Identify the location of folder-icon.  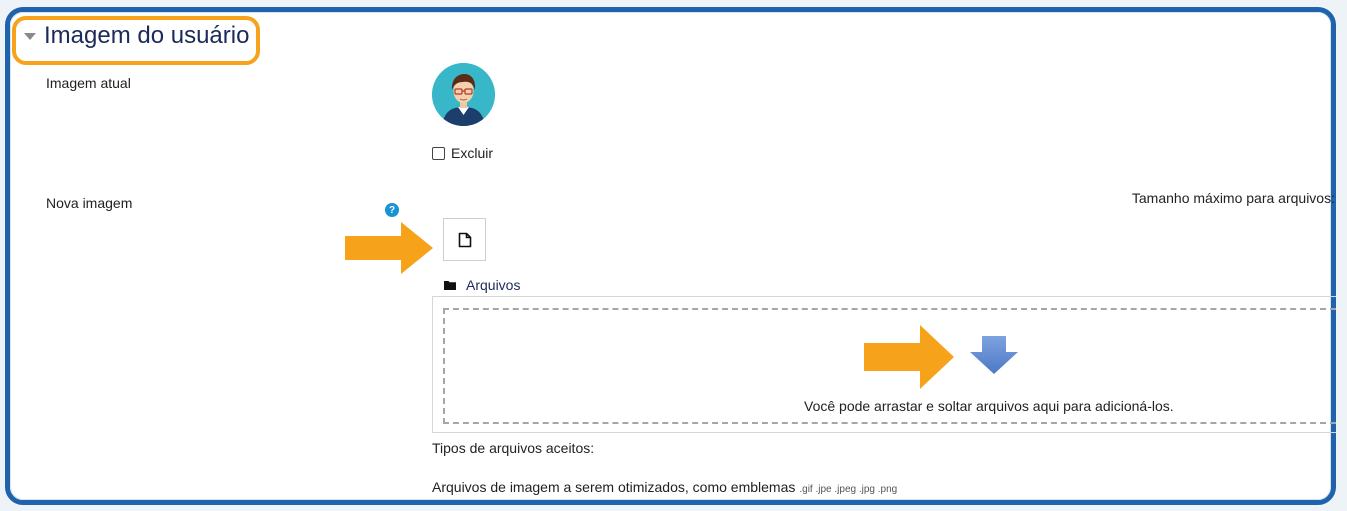
(450, 285).